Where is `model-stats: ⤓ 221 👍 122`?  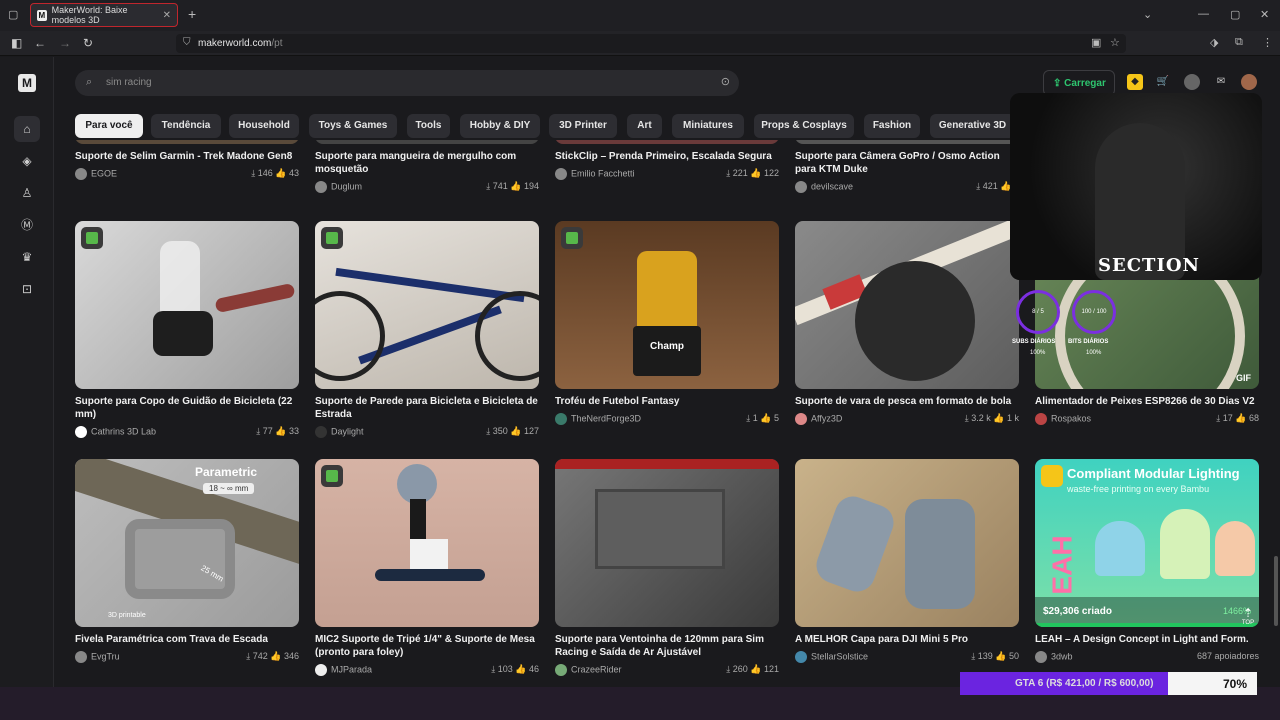
model-stats: ⤓ 221 👍 122 is located at coordinates (752, 173).